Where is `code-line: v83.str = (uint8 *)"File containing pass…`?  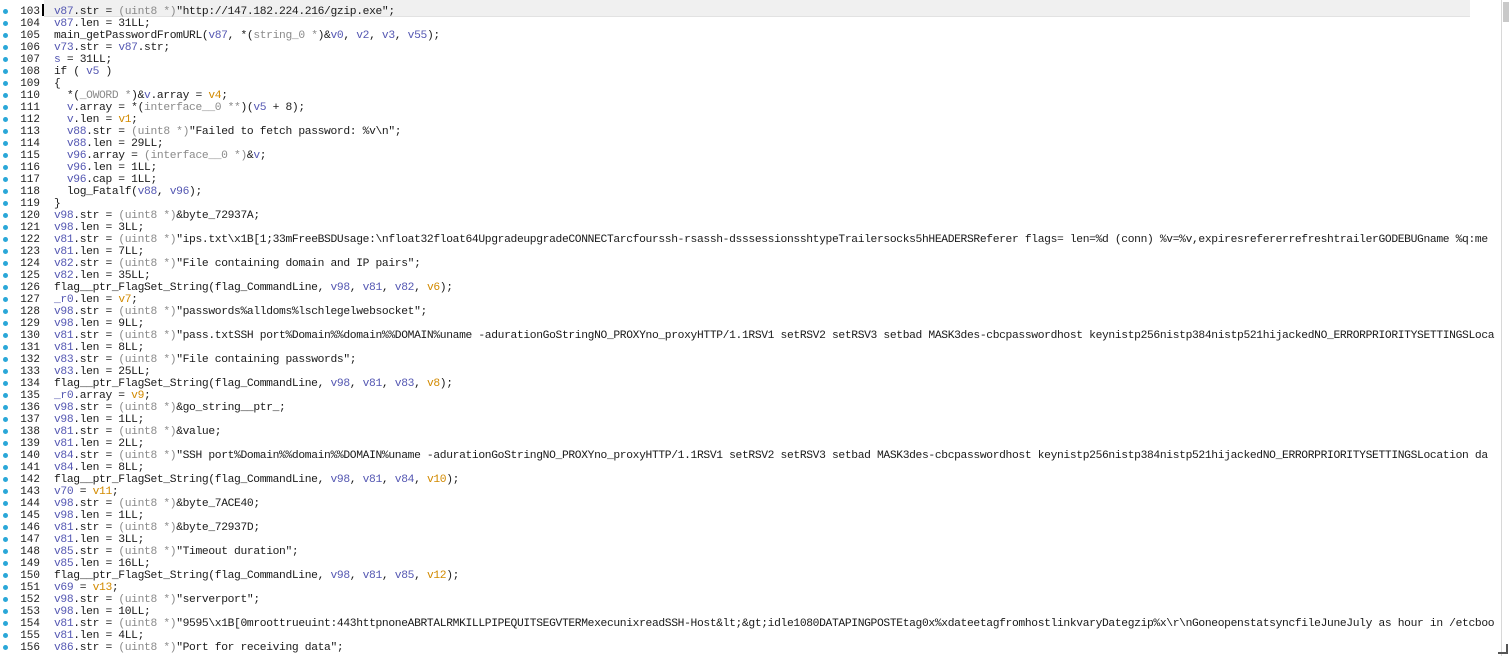
code-line: v83.str = (uint8 *)"File containing pass… is located at coordinates (205, 360).